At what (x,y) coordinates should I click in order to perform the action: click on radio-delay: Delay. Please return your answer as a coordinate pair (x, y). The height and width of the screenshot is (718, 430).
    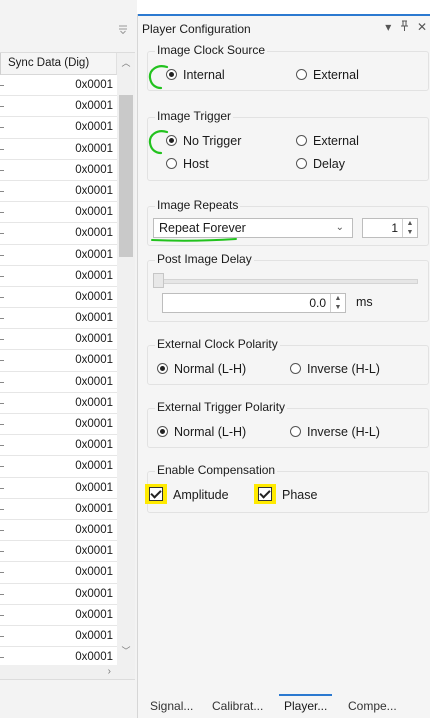
    Looking at the image, I should click on (320, 164).